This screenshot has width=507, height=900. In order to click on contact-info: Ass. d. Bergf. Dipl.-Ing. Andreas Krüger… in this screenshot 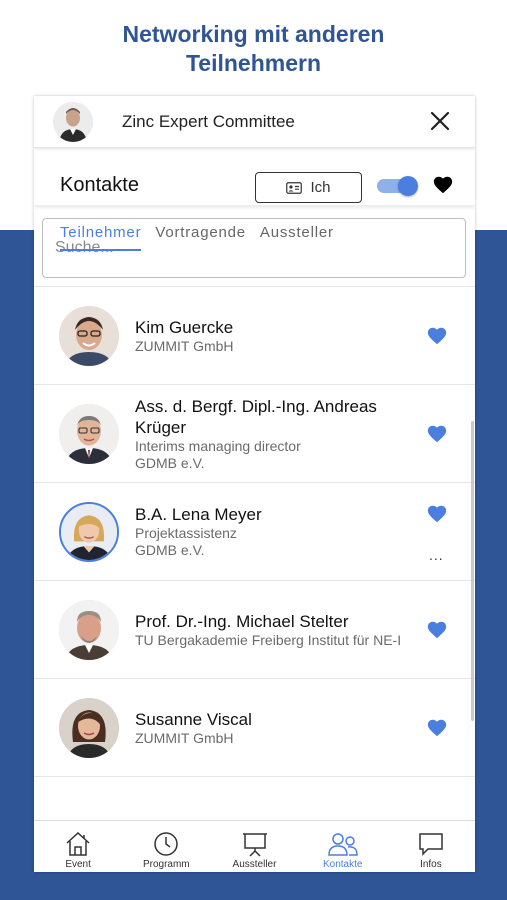, I will do `click(277, 434)`.